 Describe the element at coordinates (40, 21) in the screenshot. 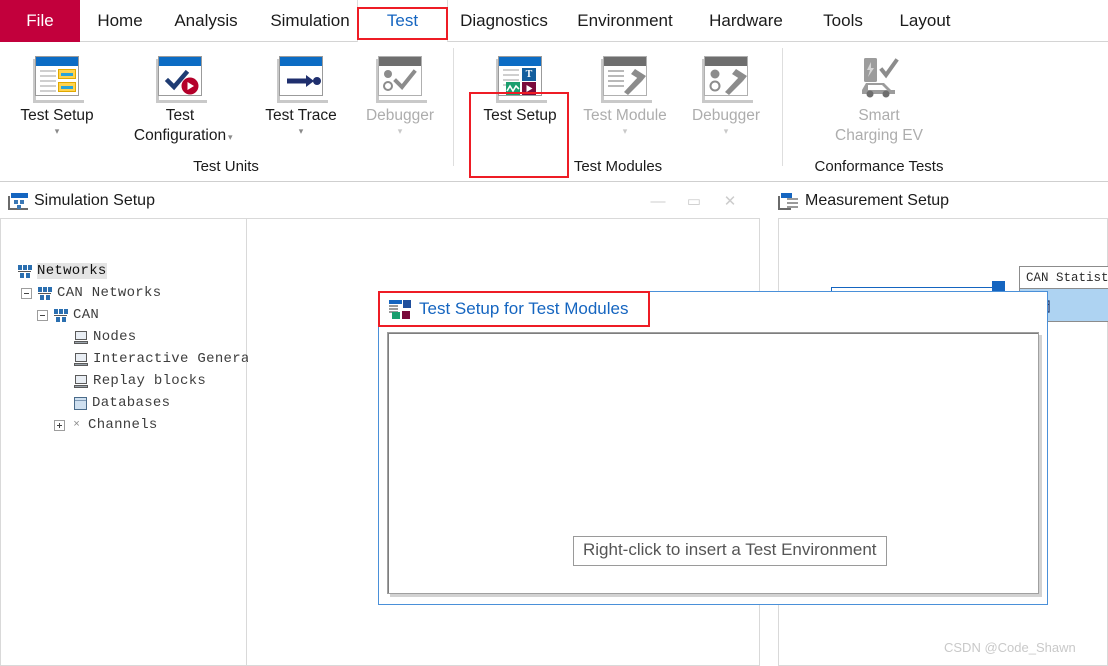

I see `menu-tab-file: File` at that location.